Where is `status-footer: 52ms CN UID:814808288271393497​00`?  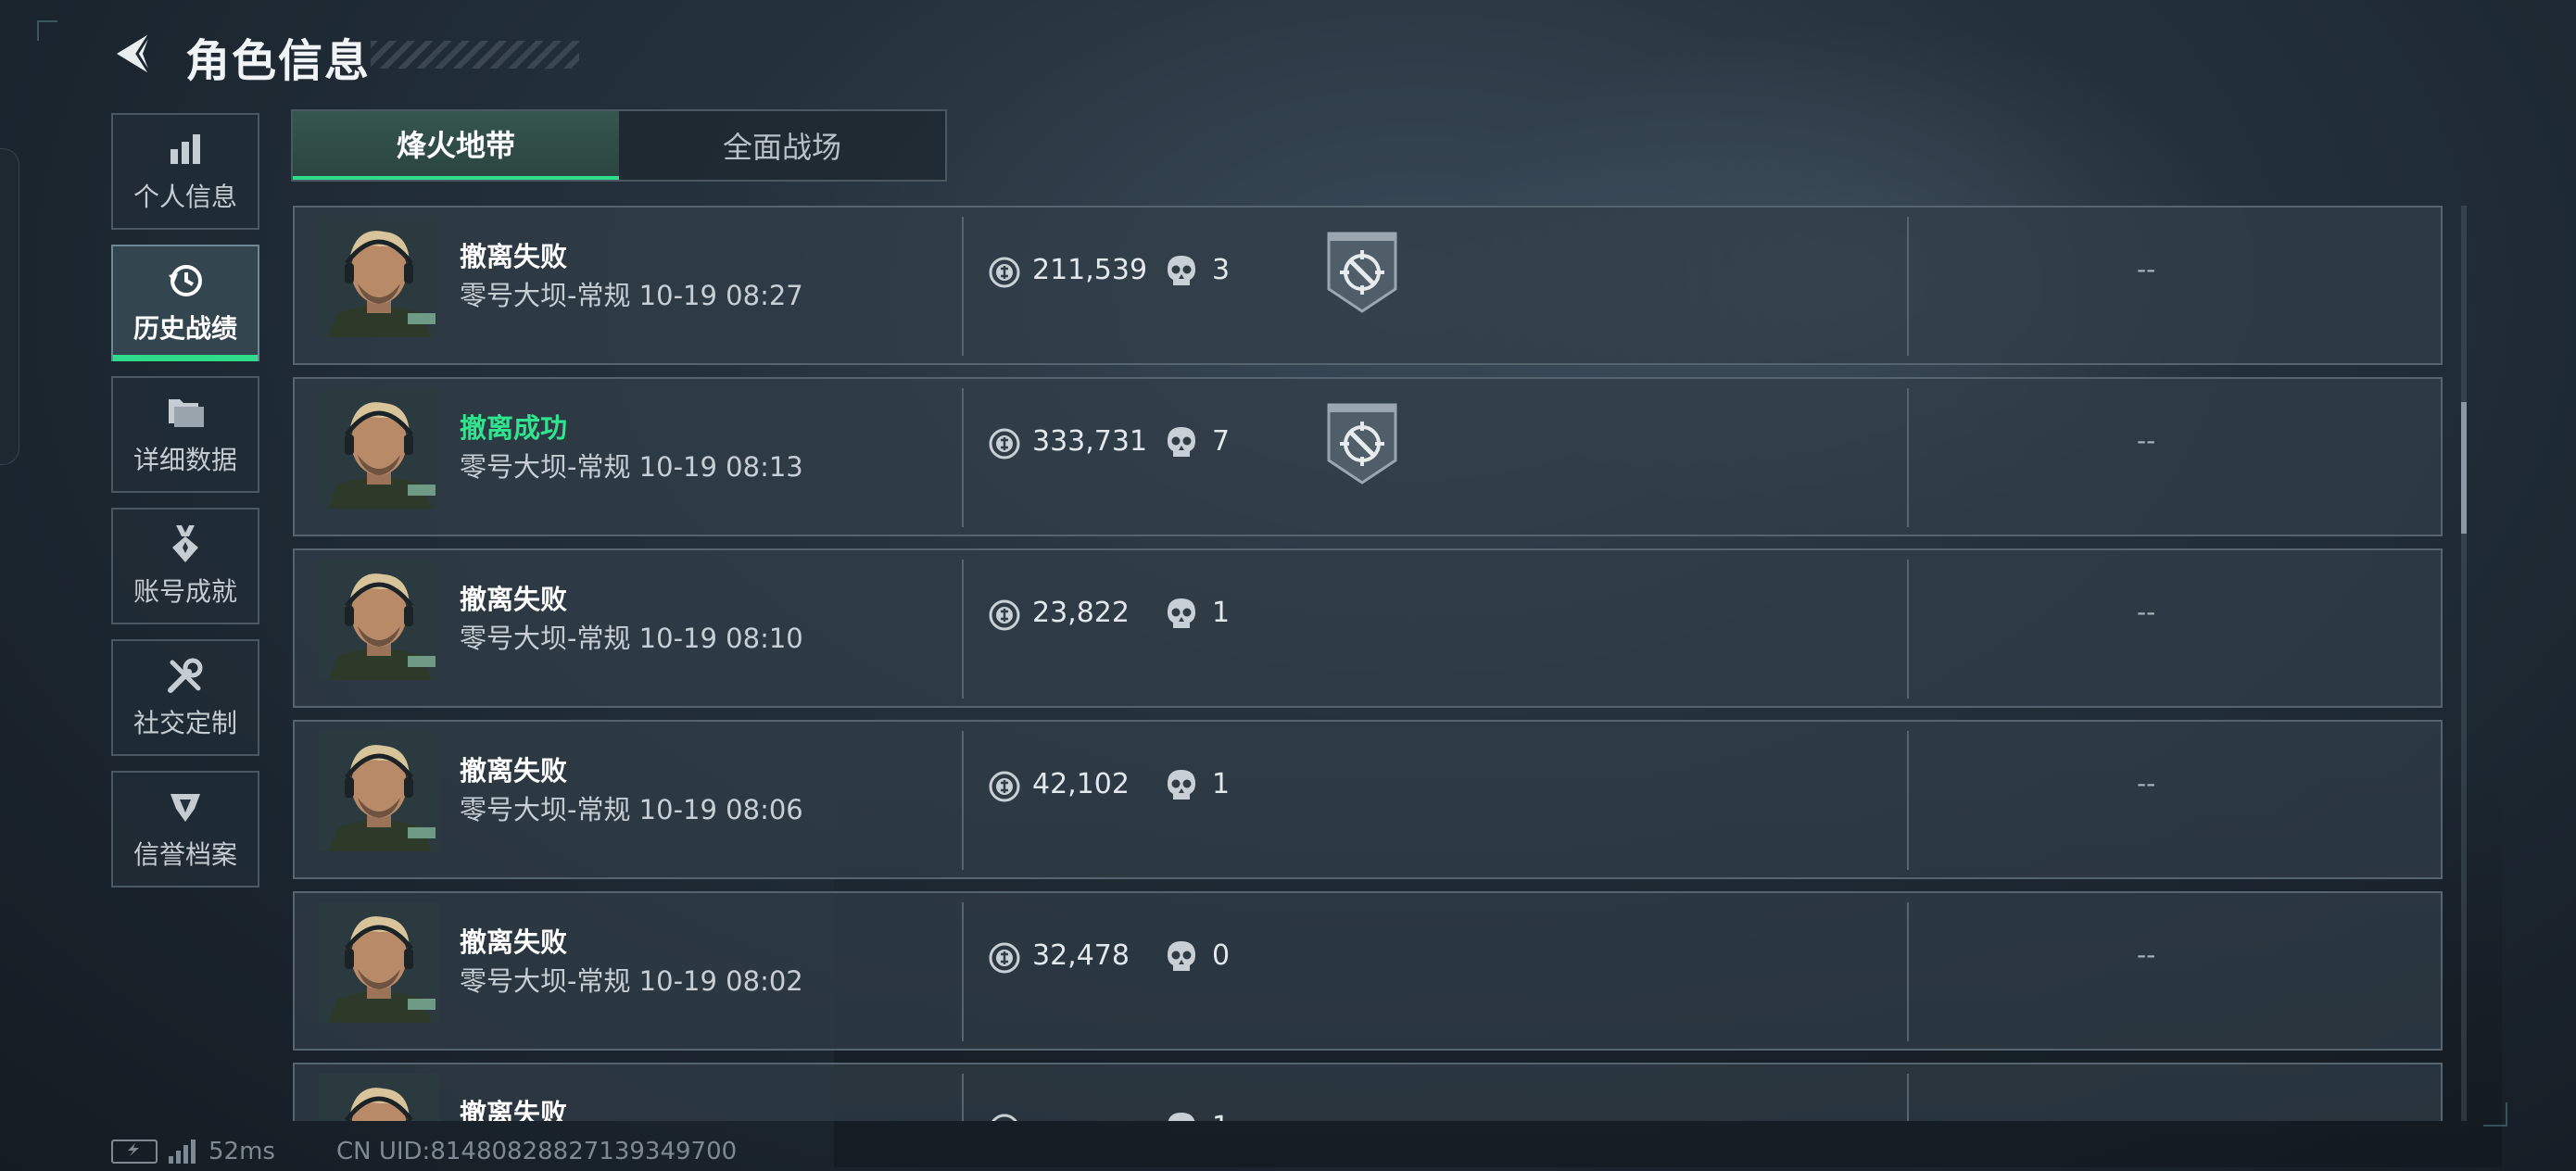
status-footer: 52ms CN UID:814808288271393497​00 is located at coordinates (424, 1152).